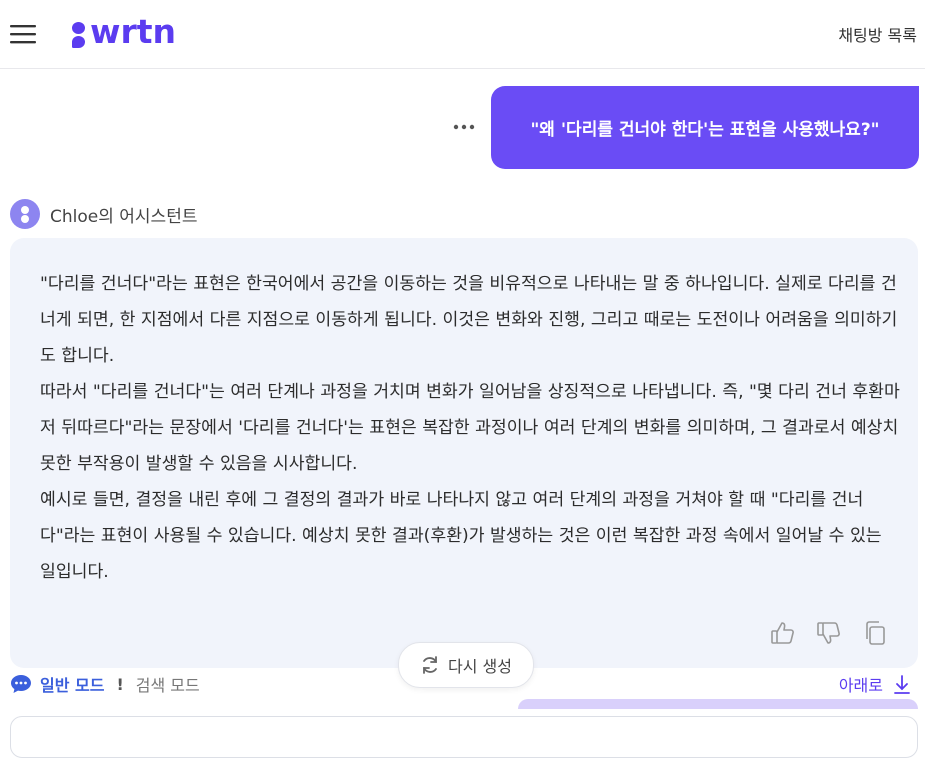 The width and height of the screenshot is (925, 758). Describe the element at coordinates (72, 684) in the screenshot. I see `general-mode-button: 일반 모드` at that location.